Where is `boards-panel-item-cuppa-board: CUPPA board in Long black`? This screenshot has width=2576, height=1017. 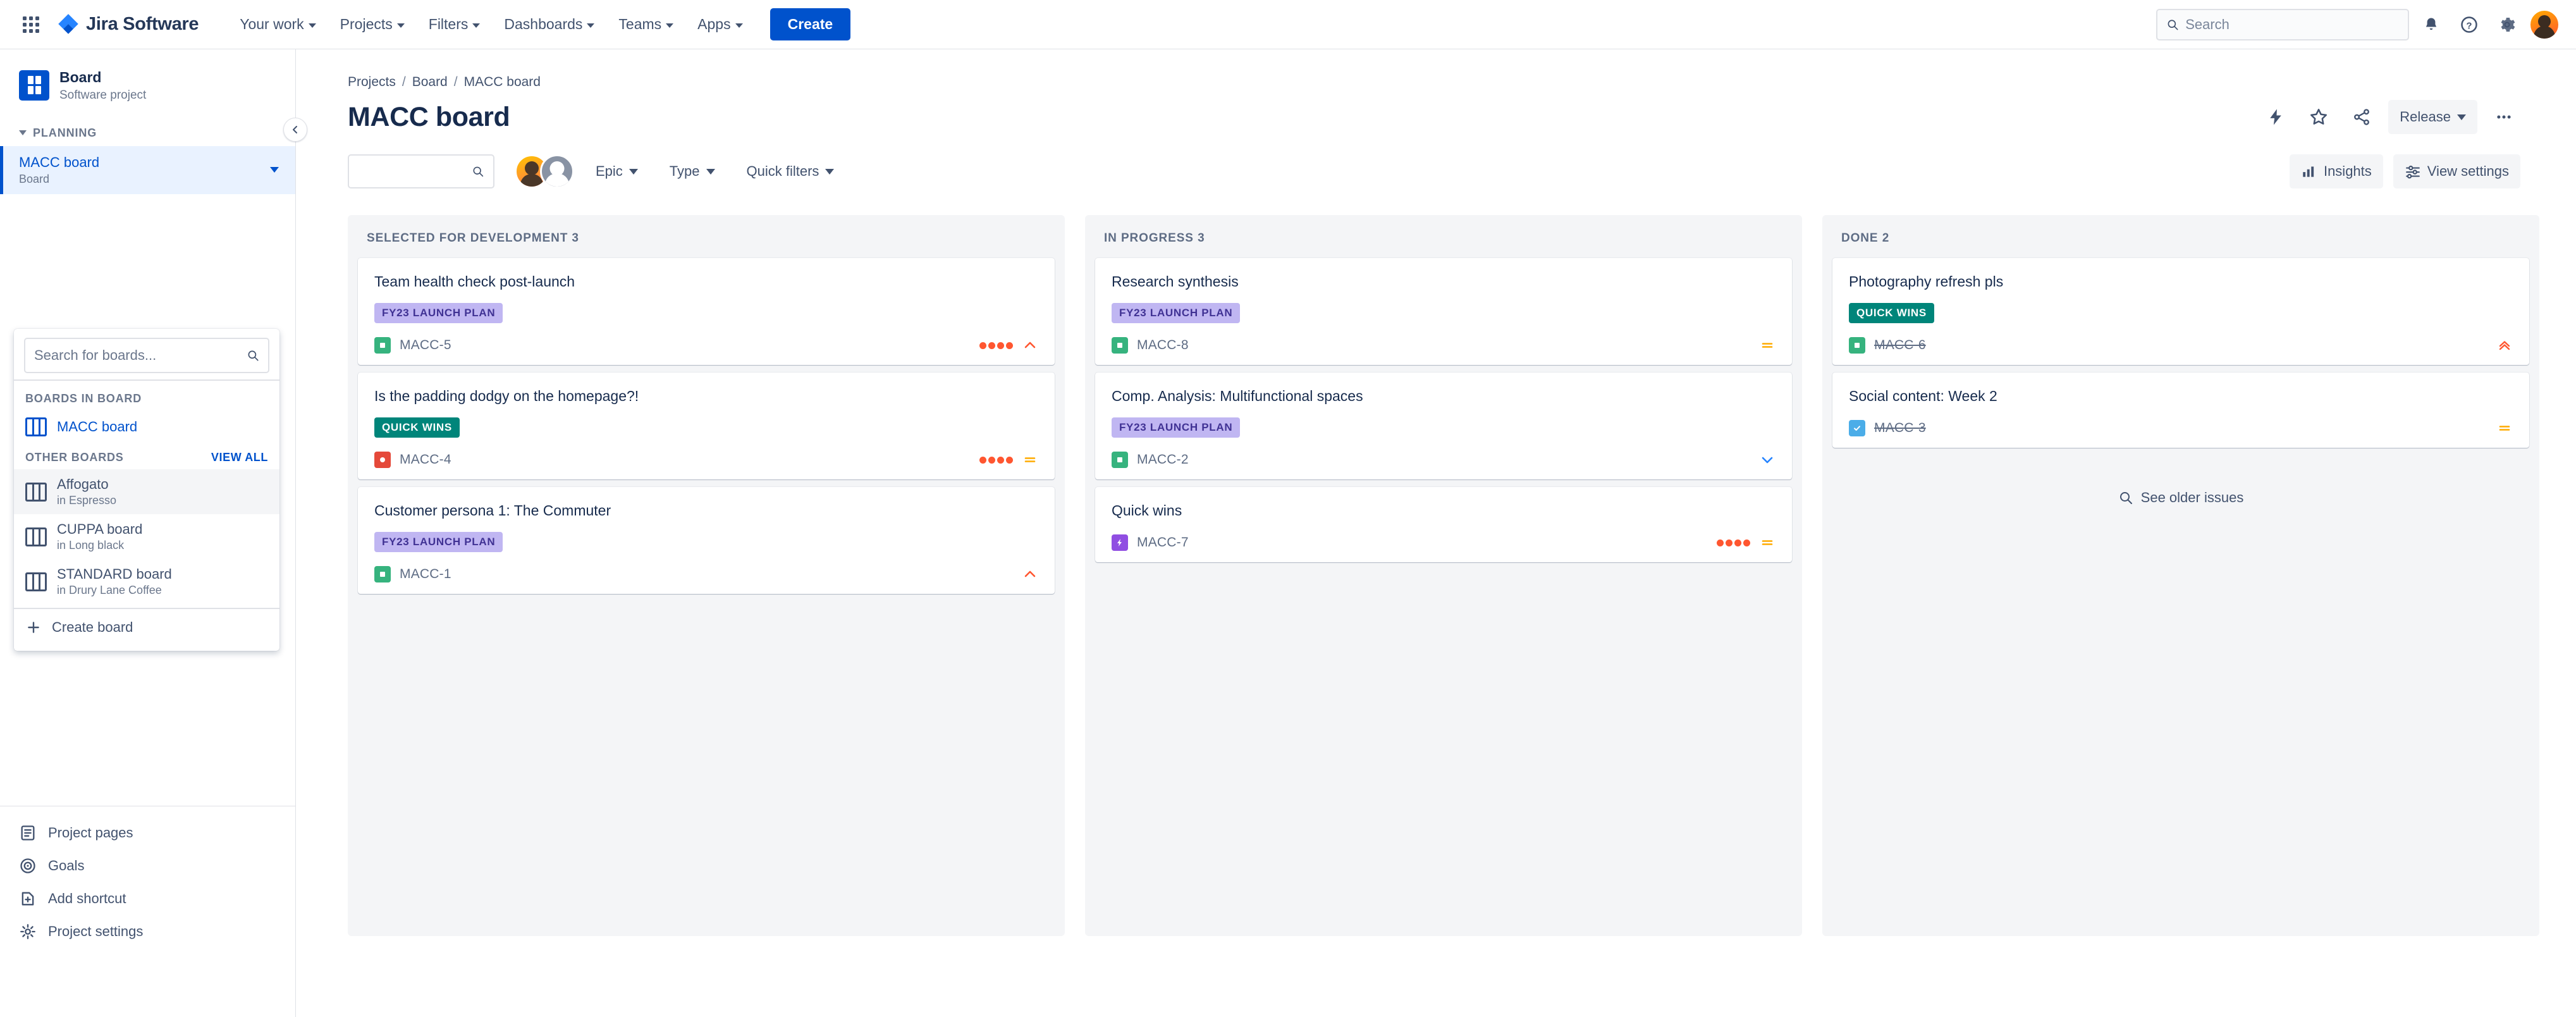 boards-panel-item-cuppa-board: CUPPA board in Long black is located at coordinates (146, 536).